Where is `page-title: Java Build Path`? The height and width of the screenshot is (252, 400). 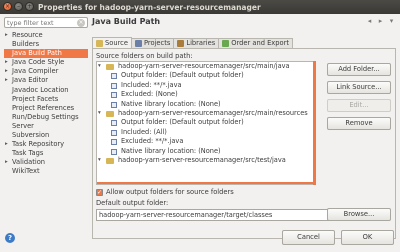 page-title: Java Build Path is located at coordinates (126, 21).